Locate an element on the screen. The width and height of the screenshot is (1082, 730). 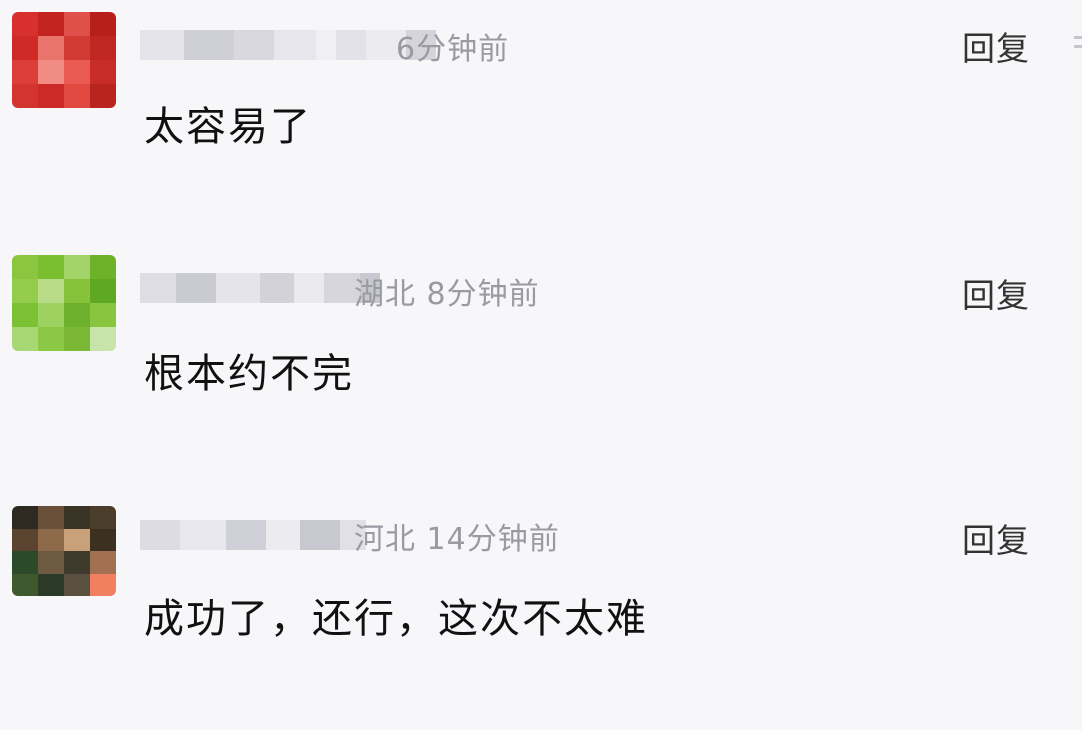
comment-time: 14分钟前 is located at coordinates (493, 539).